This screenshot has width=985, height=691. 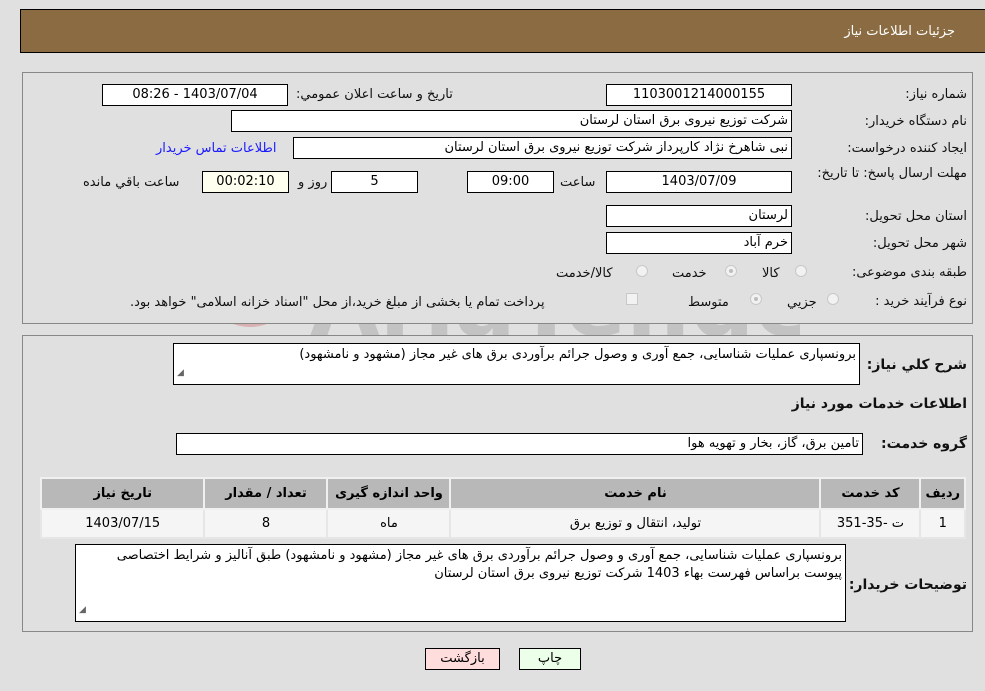 I want to click on process-radio-minor, so click(x=833, y=299).